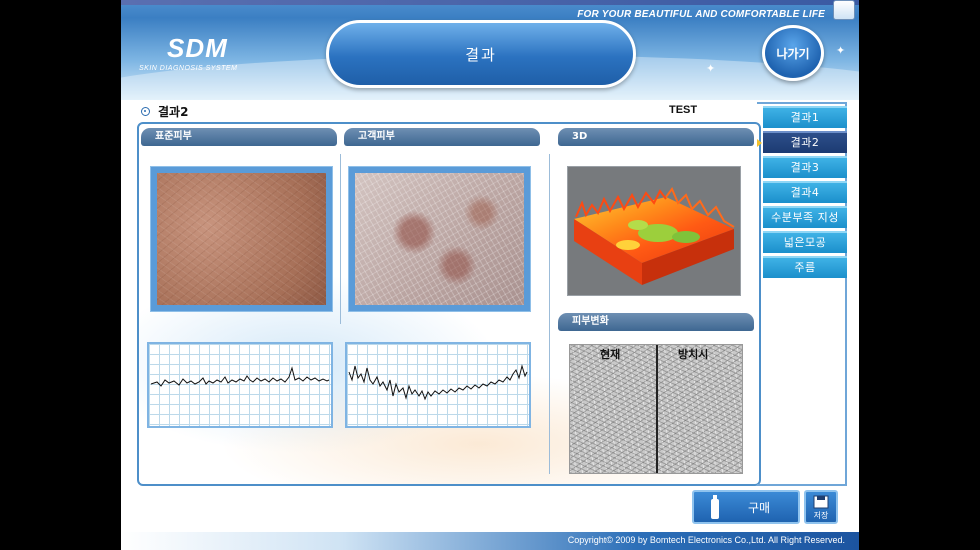 The height and width of the screenshot is (550, 980). I want to click on tab-customer-skin: 고객피부, so click(442, 137).